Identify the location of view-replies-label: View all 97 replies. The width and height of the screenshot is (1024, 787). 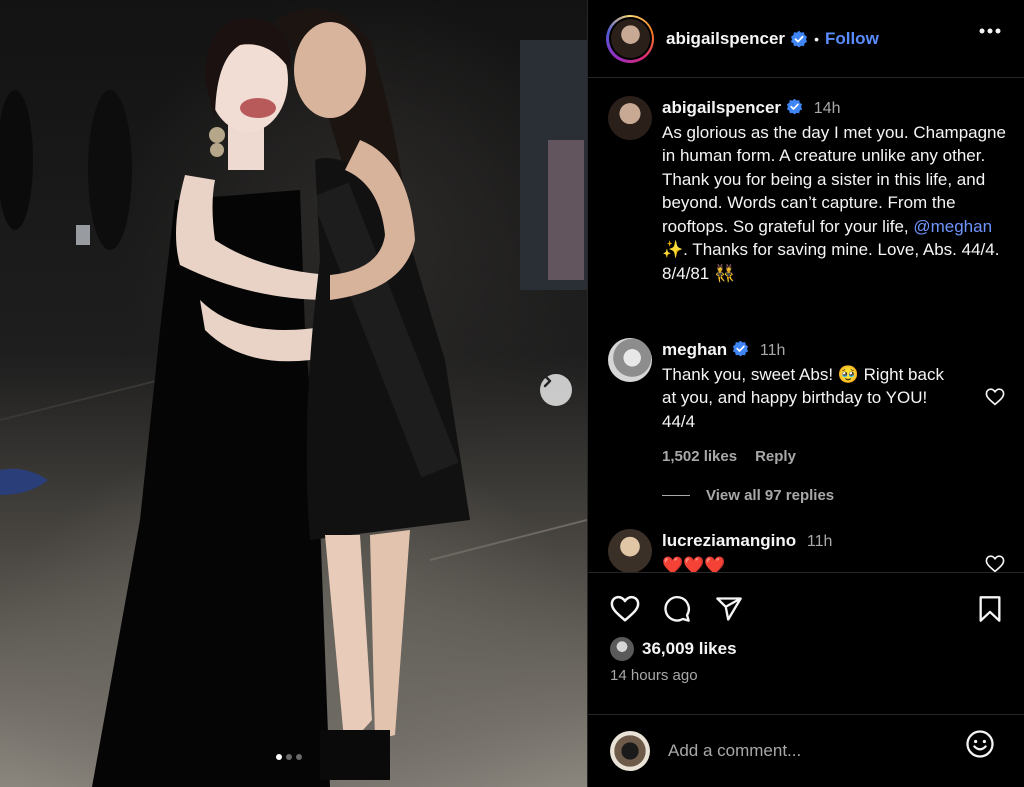
(770, 495).